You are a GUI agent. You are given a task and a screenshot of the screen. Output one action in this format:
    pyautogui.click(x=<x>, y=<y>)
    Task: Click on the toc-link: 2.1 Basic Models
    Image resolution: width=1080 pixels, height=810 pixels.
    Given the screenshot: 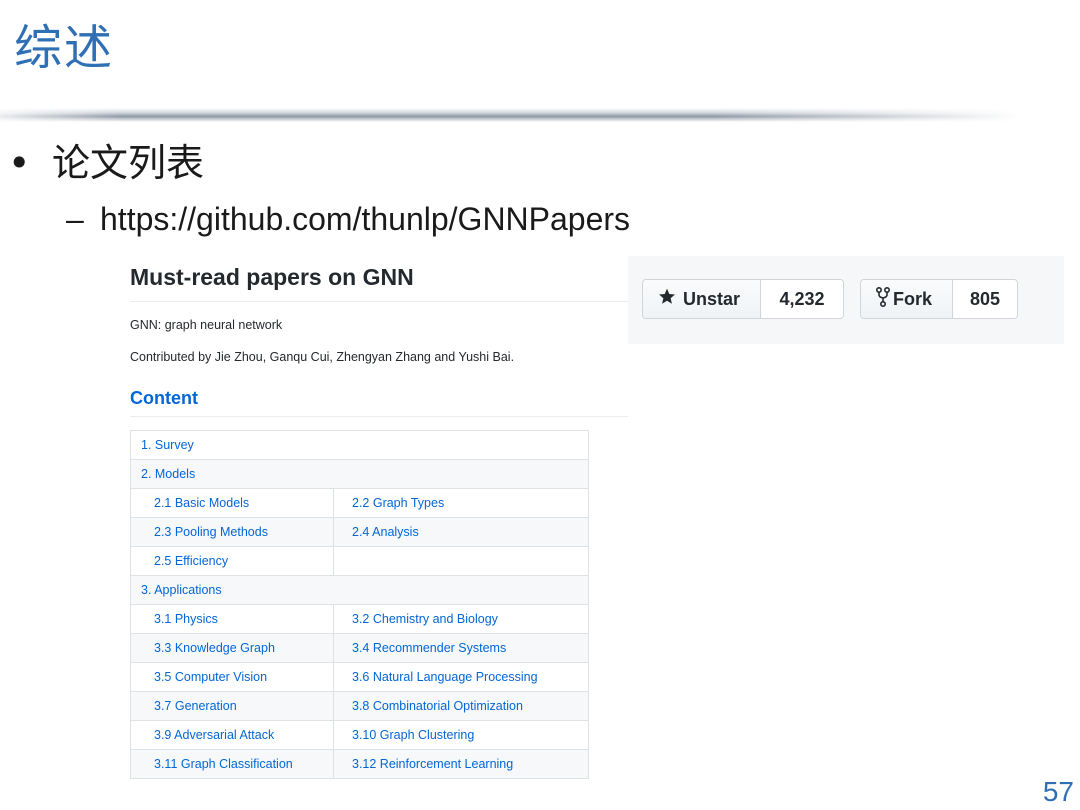 What is the action you would take?
    pyautogui.click(x=232, y=503)
    